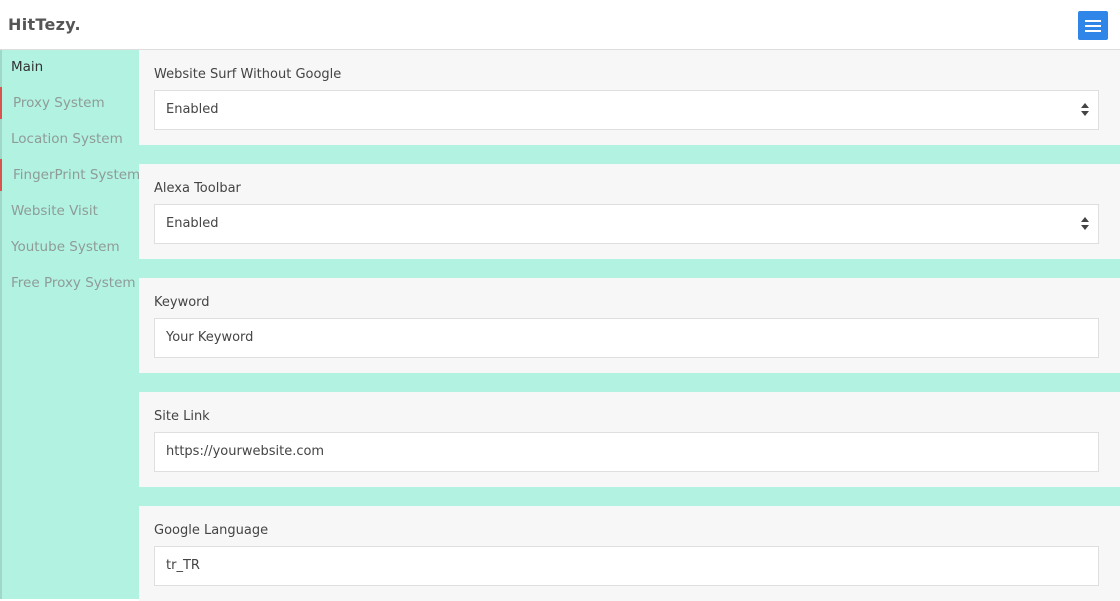 This screenshot has height=601, width=1120. What do you see at coordinates (560, 25) in the screenshot?
I see `top-navbar: HitTezy.` at bounding box center [560, 25].